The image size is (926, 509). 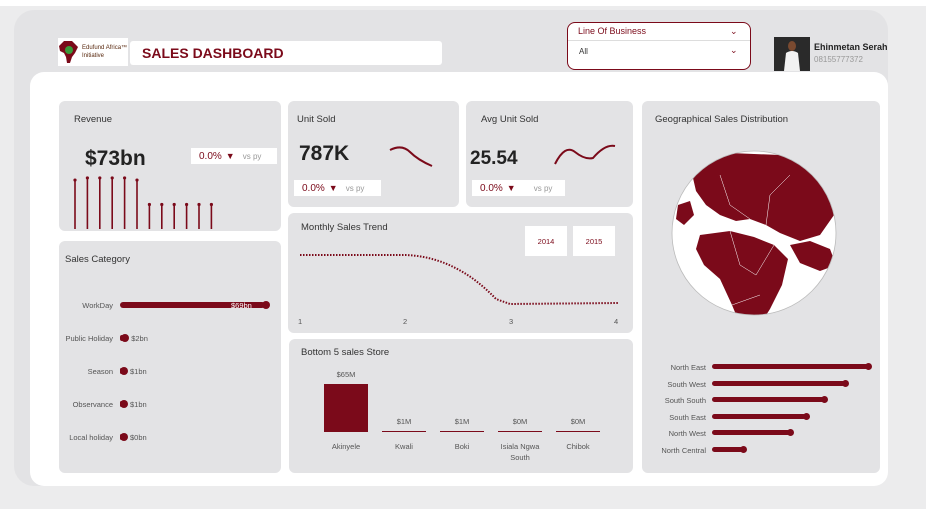 I want to click on geo-title: Geographical Sales Distribution, so click(x=722, y=119).